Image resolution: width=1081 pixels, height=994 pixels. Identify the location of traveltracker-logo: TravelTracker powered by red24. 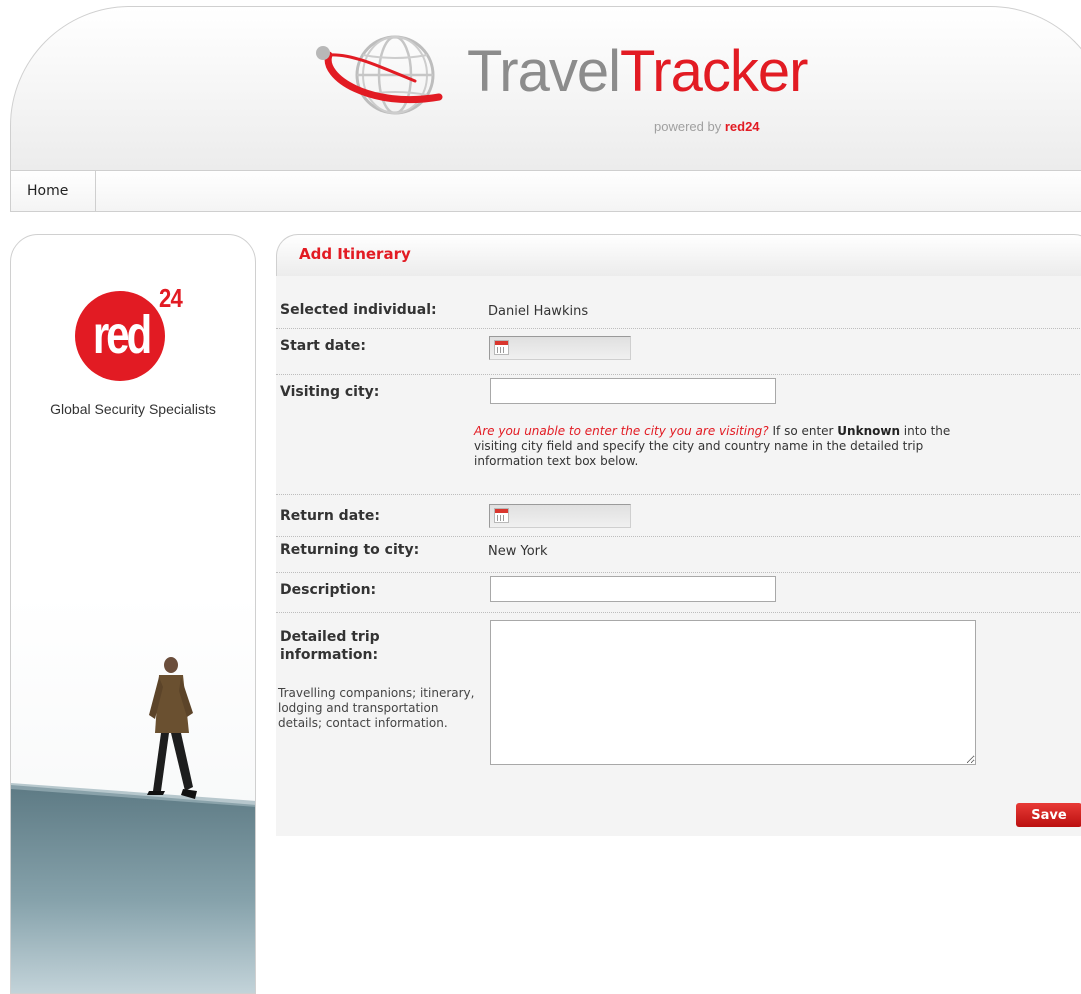
(566, 84).